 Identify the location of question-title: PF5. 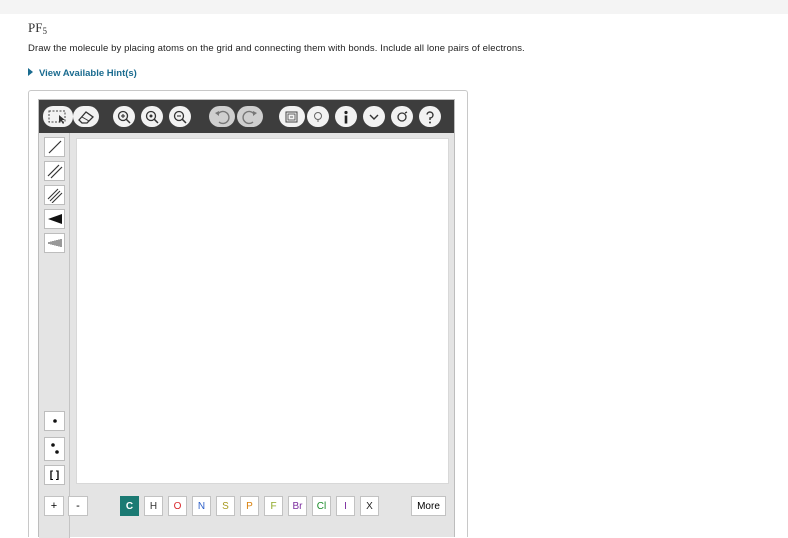
(37, 28).